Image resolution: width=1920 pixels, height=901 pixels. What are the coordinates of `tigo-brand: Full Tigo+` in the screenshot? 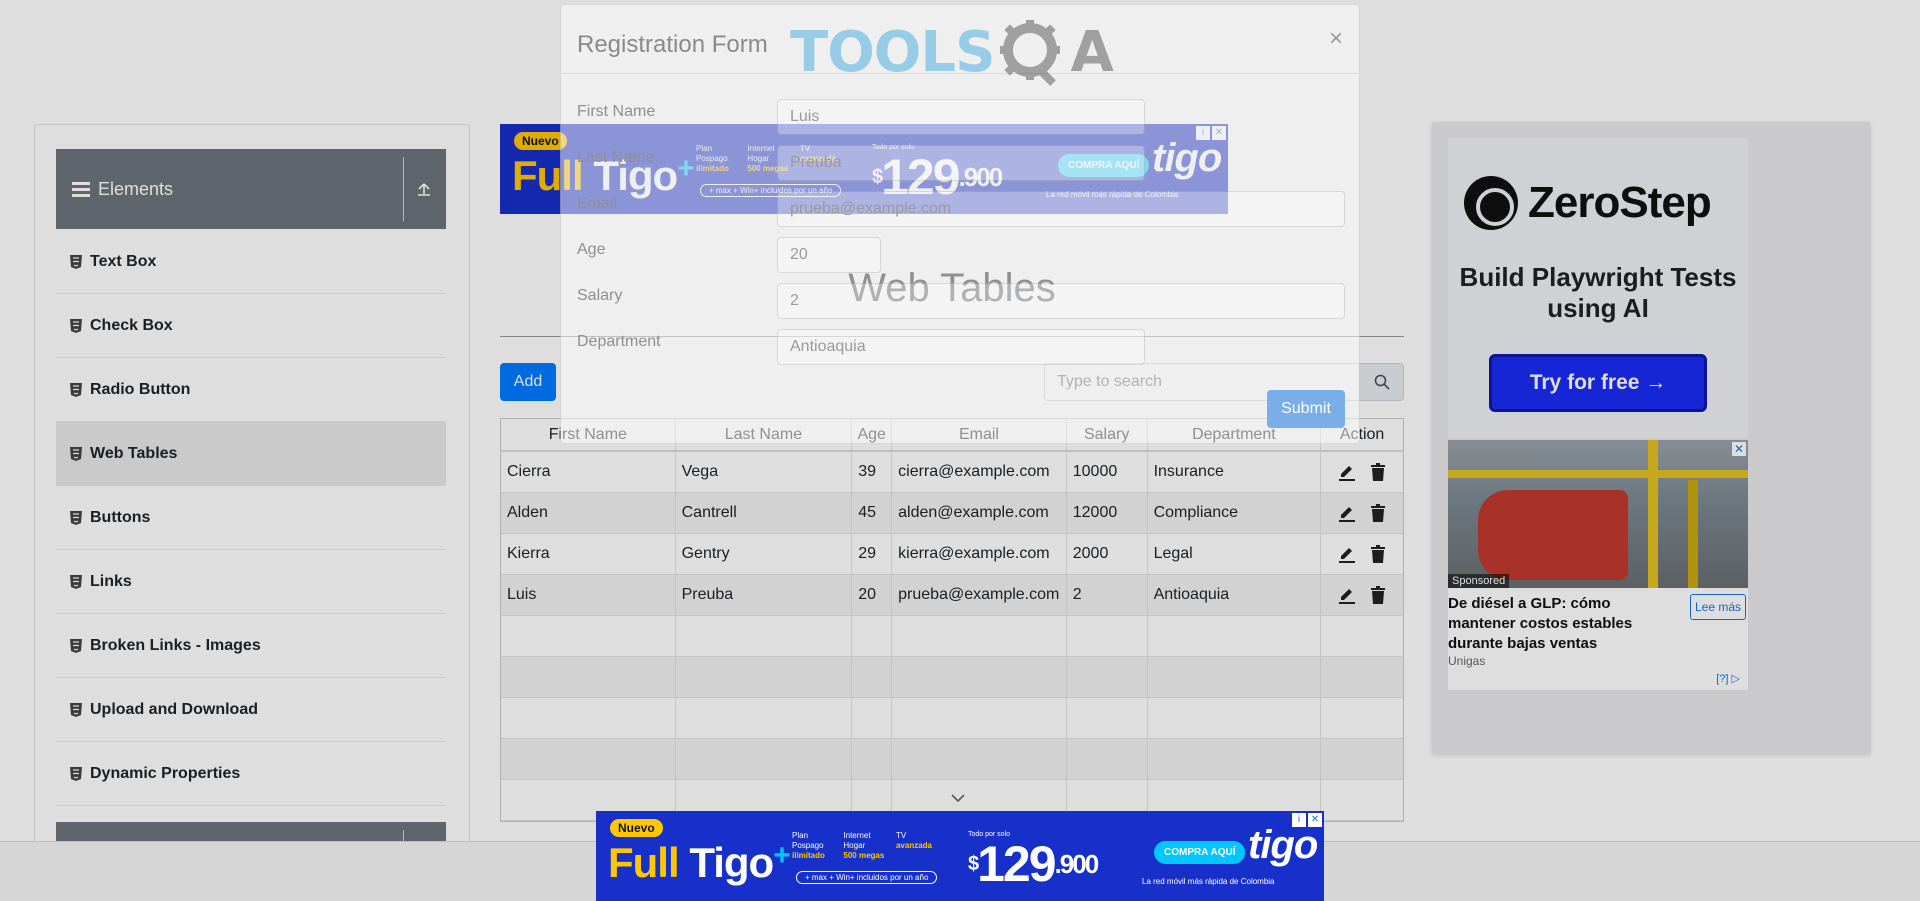 It's located at (699, 862).